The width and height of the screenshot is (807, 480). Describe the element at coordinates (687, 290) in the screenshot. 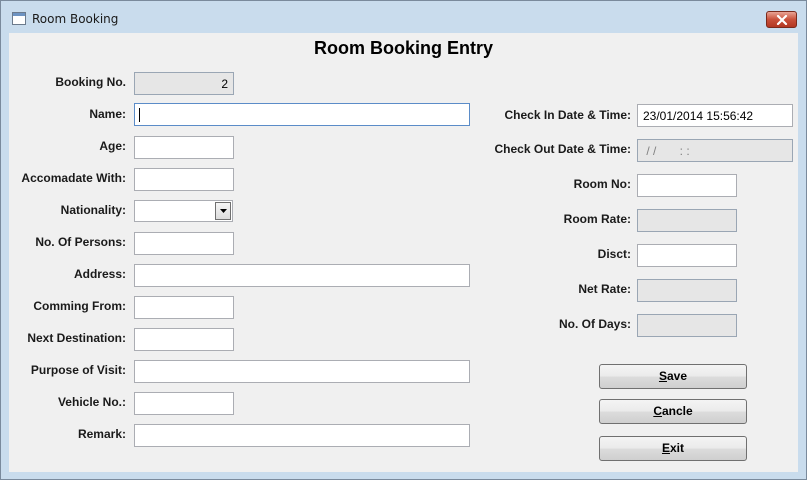

I see `net-rate-field` at that location.